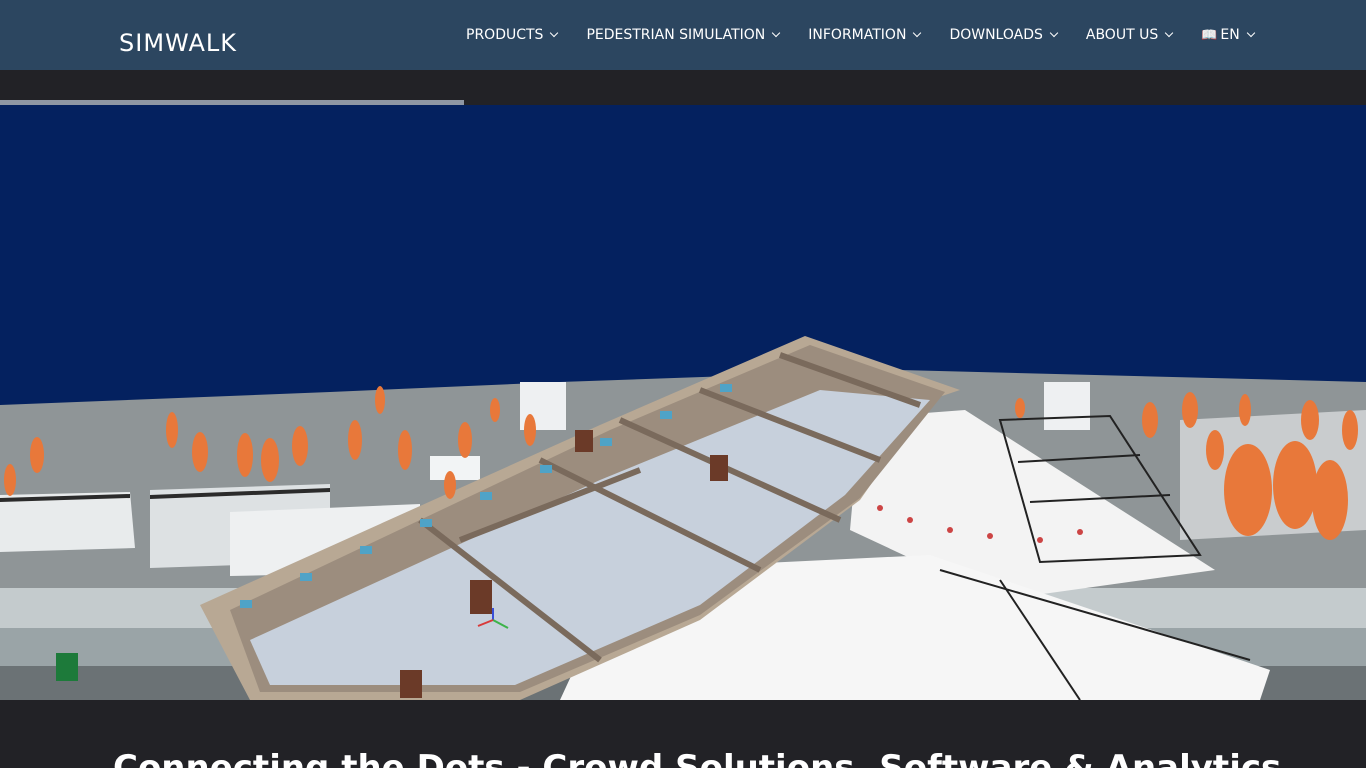 Image resolution: width=1366 pixels, height=768 pixels. What do you see at coordinates (505, 35) in the screenshot?
I see `nav-products-label: PRODUCTS` at bounding box center [505, 35].